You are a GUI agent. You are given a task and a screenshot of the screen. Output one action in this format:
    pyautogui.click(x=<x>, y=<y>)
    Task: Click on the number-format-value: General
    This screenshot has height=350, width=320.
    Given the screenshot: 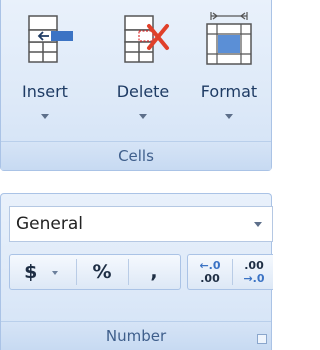 What is the action you would take?
    pyautogui.click(x=49, y=224)
    